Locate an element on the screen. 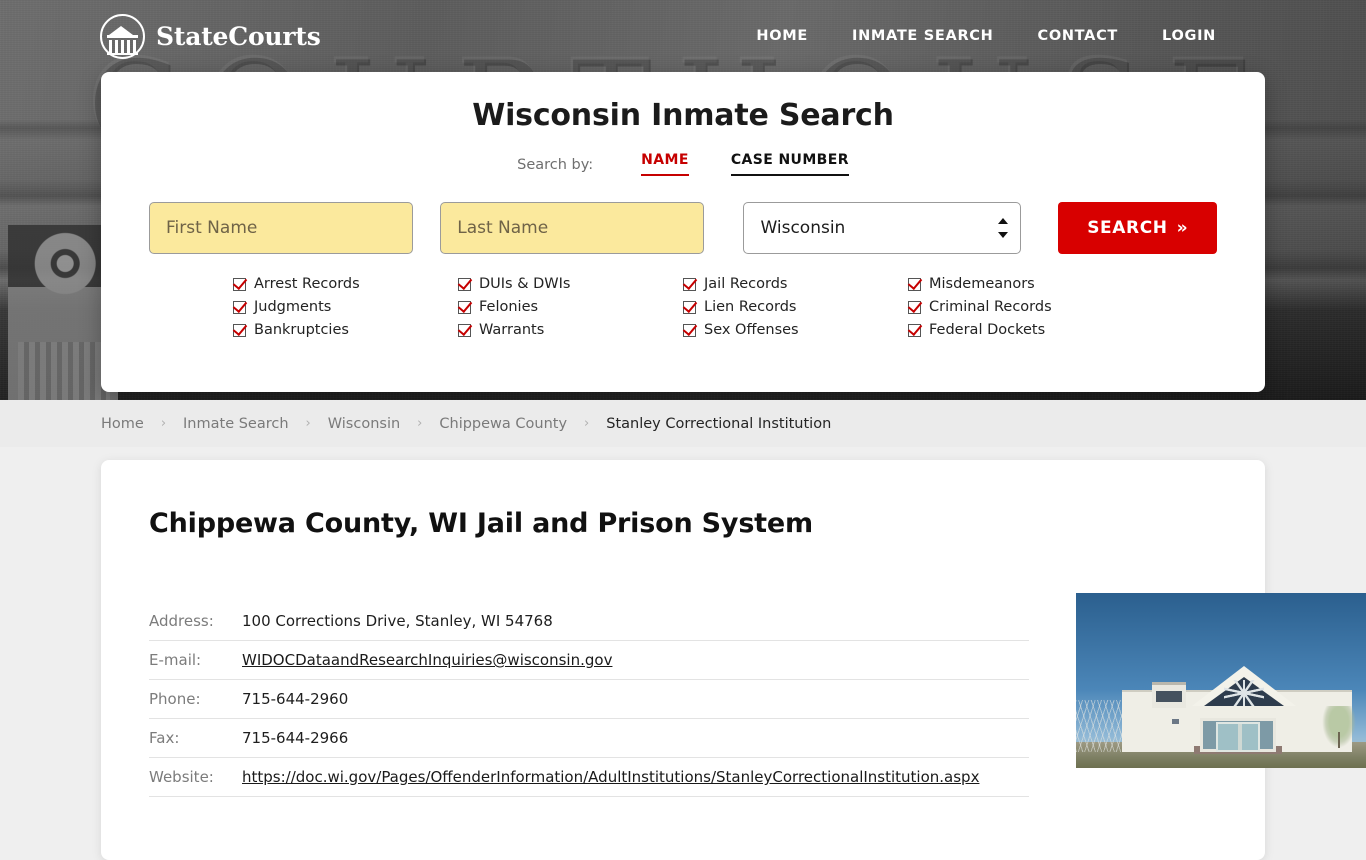 This screenshot has width=1366, height=860. brand-name: StateCourts is located at coordinates (238, 36).